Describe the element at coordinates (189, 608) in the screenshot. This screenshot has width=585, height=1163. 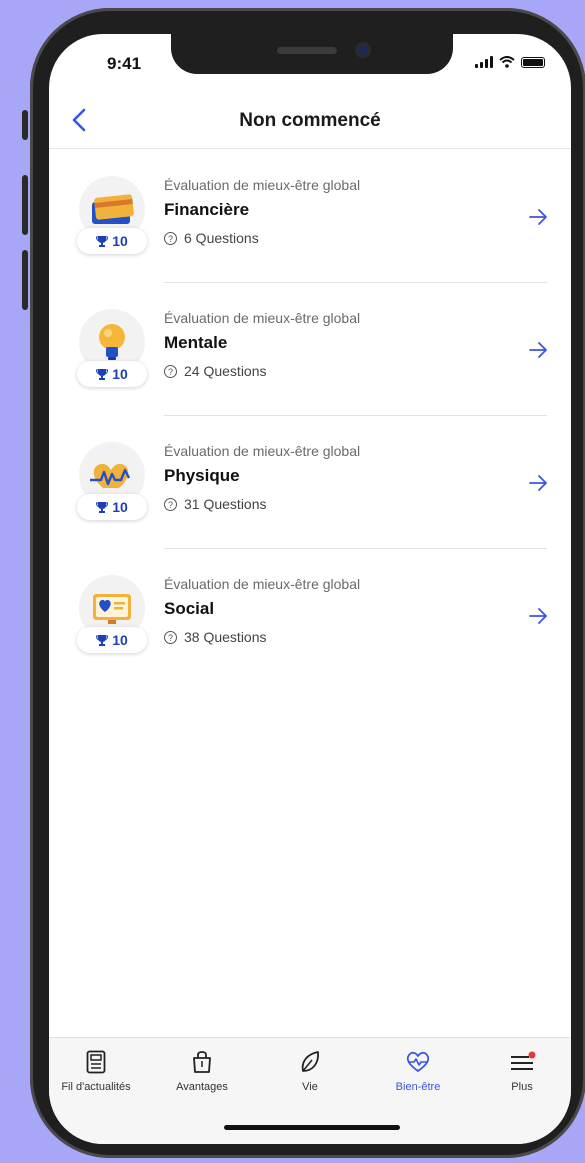
I see `item-name: Social` at that location.